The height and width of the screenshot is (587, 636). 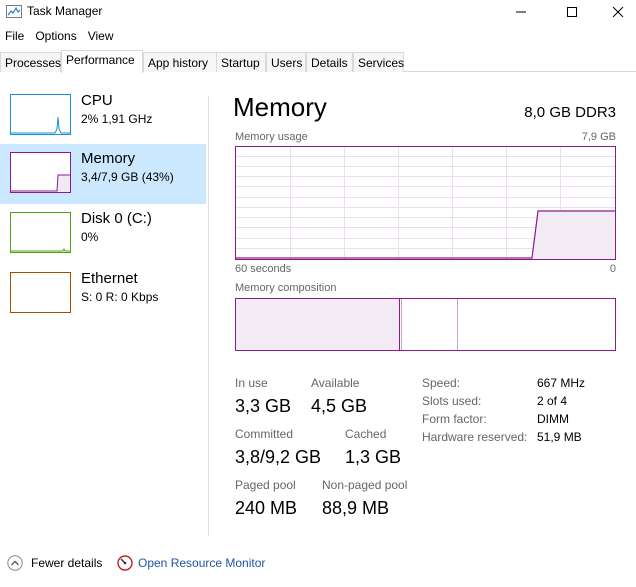 What do you see at coordinates (108, 158) in the screenshot?
I see `sidebar-item-label: Memory` at bounding box center [108, 158].